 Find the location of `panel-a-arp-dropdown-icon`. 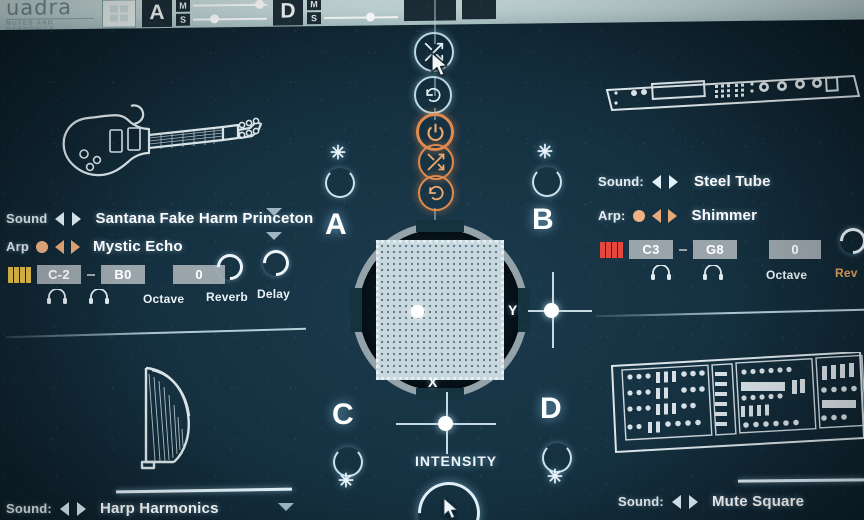

panel-a-arp-dropdown-icon is located at coordinates (274, 236).